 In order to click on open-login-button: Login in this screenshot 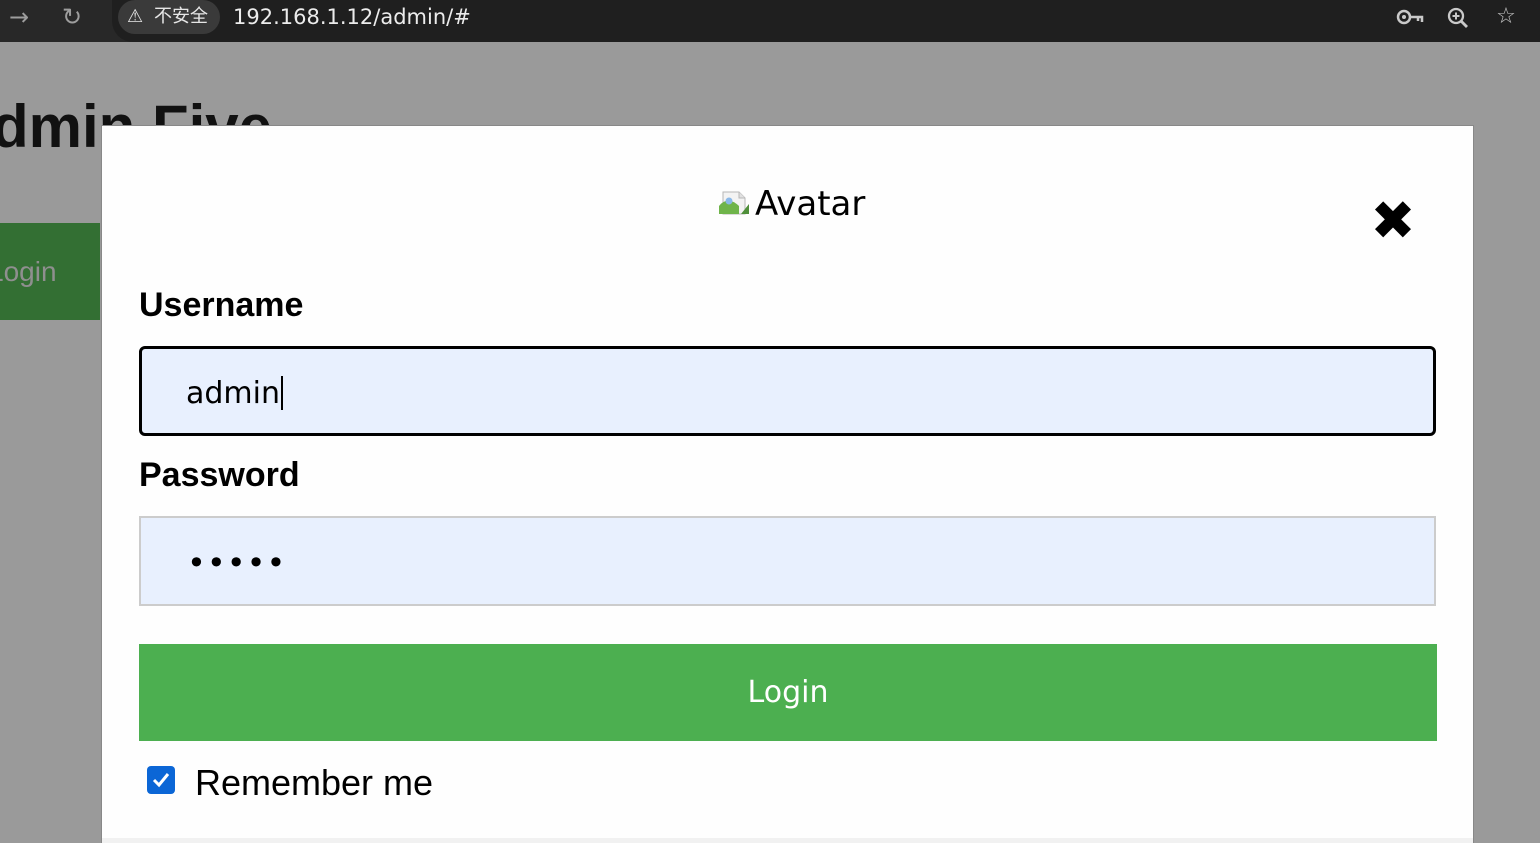, I will do `click(50, 271)`.